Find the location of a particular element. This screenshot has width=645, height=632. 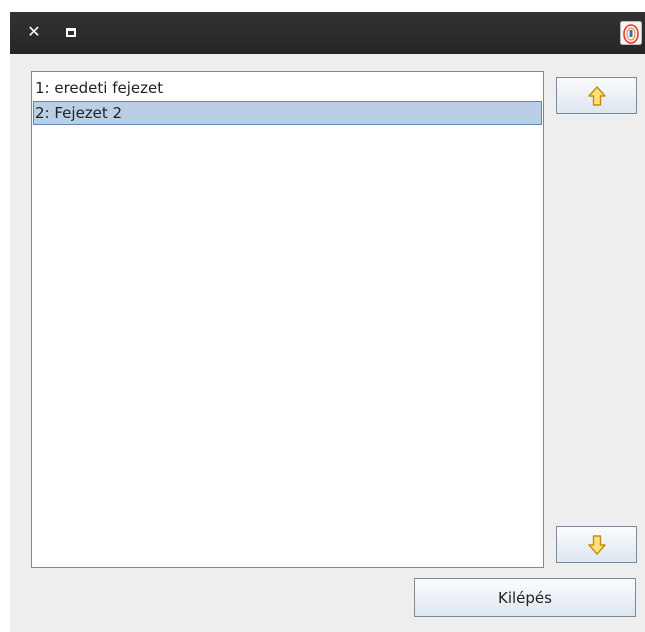

close-icon: ✕ is located at coordinates (34, 32).